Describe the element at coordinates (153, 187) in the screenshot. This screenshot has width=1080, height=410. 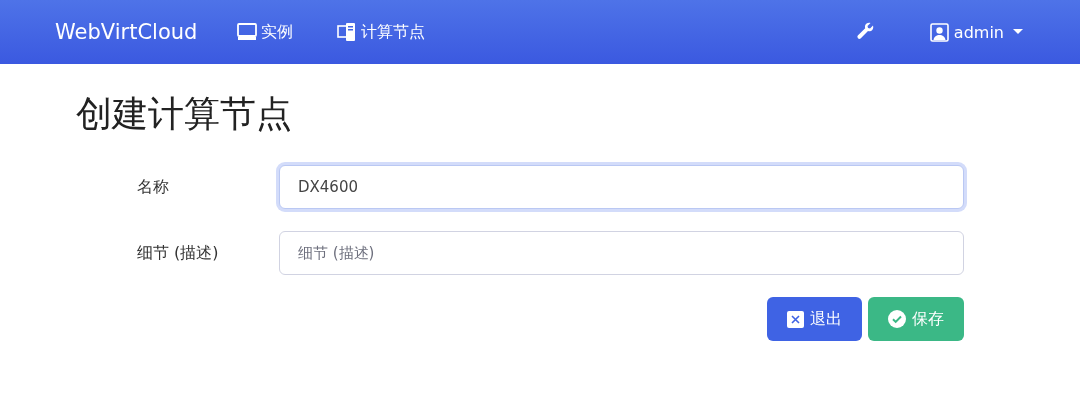
I see `field-label: 名称` at that location.